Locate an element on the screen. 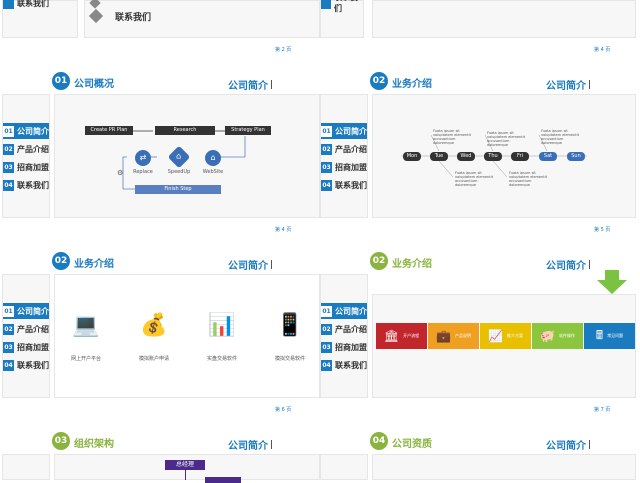 The image size is (640, 483). page-number: 第 6 页 is located at coordinates (283, 410).